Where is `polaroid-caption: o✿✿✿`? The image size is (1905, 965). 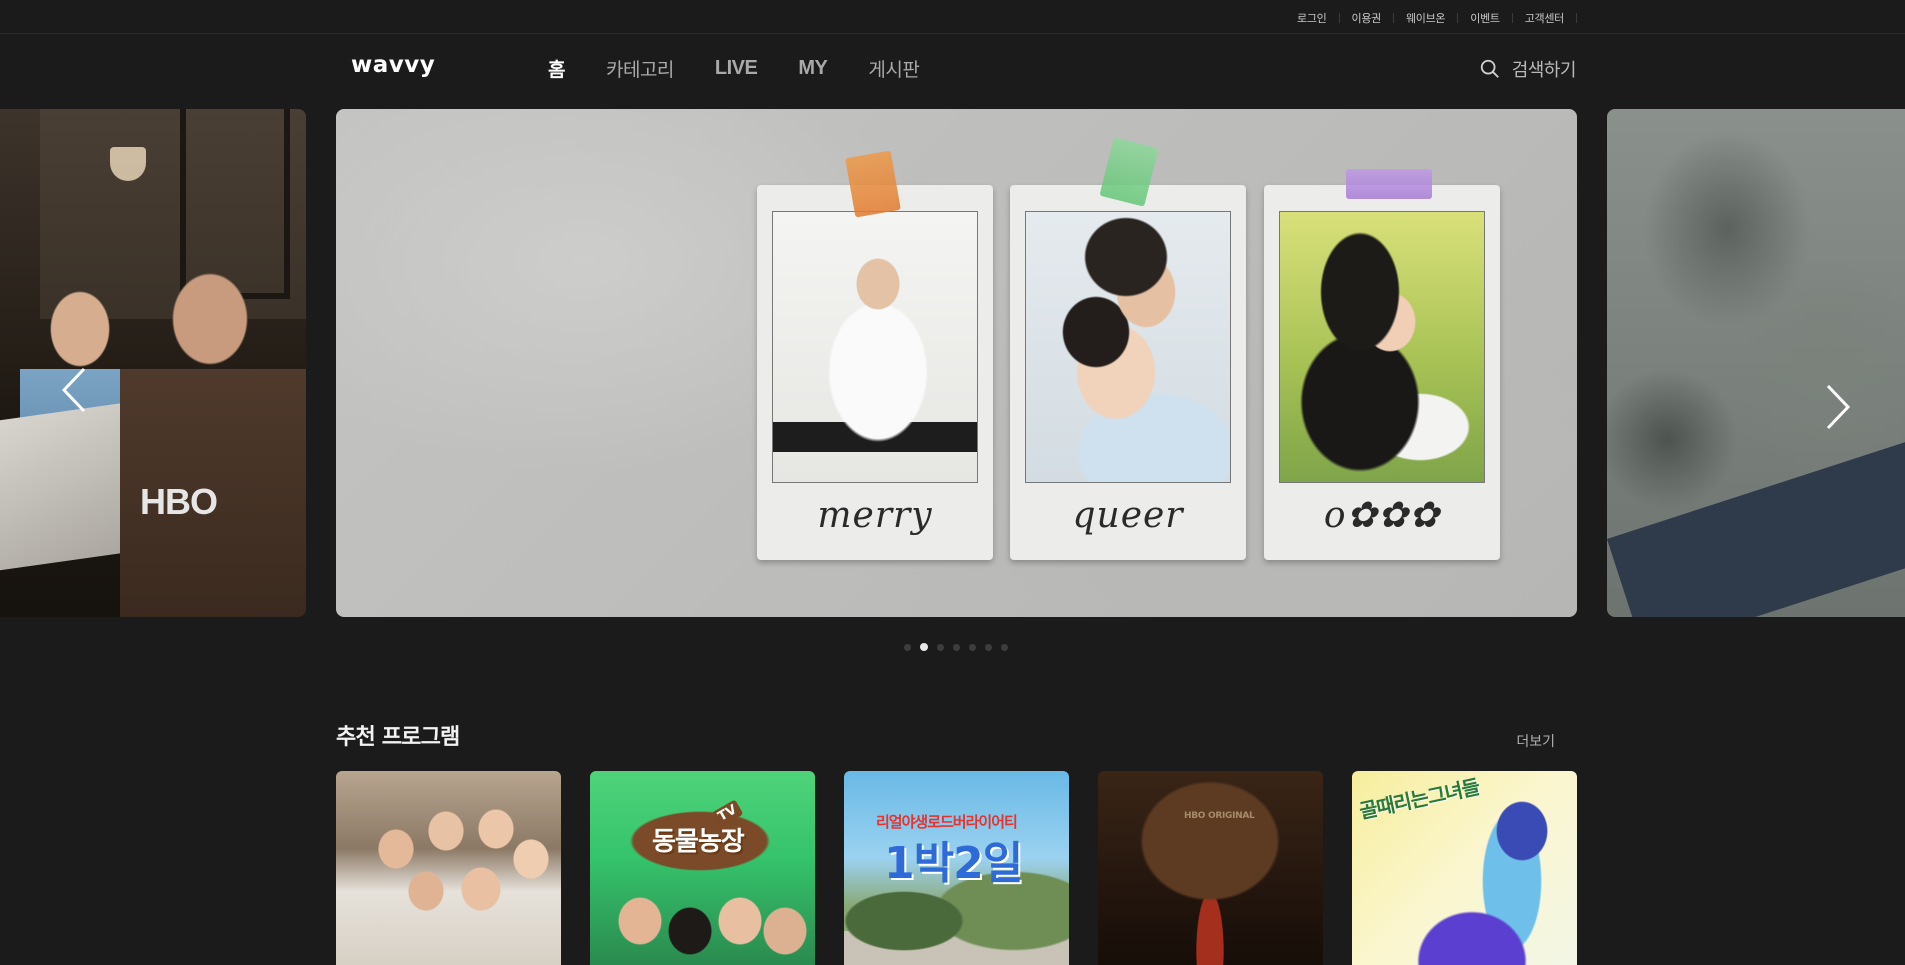
polaroid-caption: o✿✿✿ is located at coordinates (1382, 515).